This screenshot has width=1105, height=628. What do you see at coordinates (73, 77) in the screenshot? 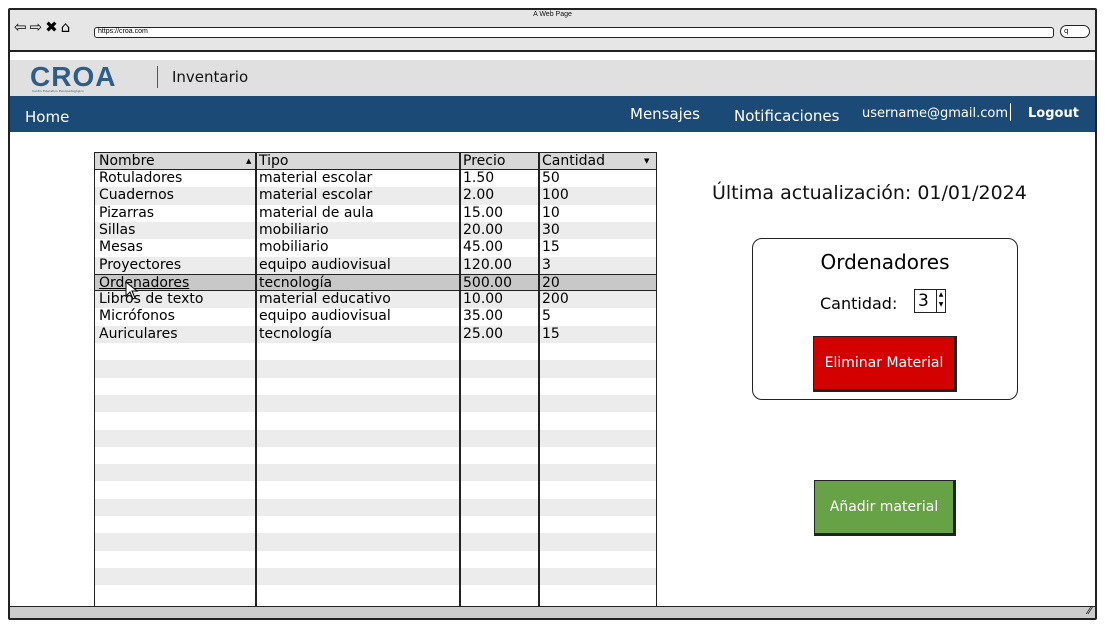
I see `croa-logo: CROA` at bounding box center [73, 77].